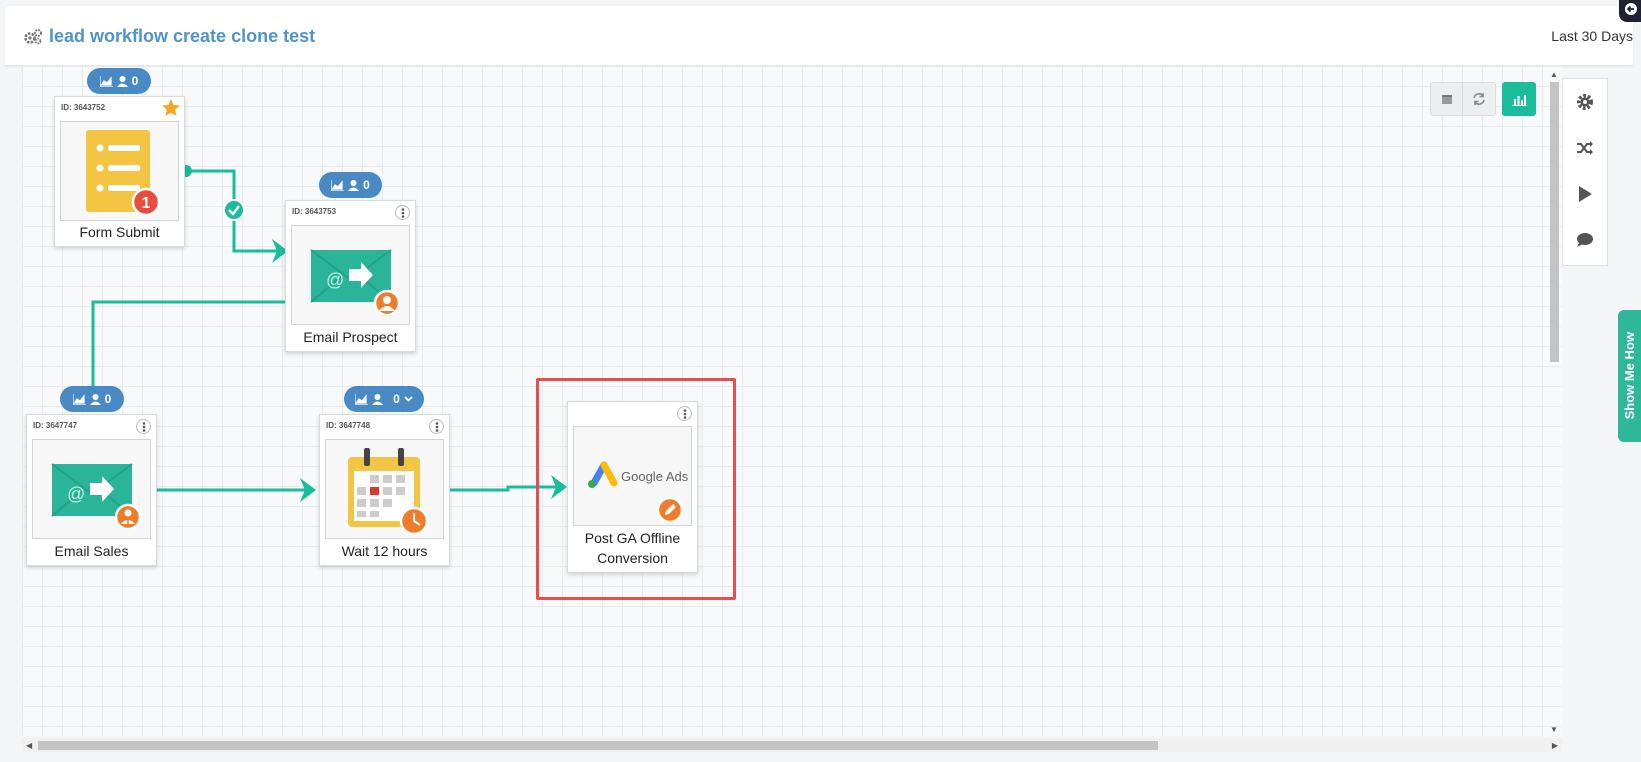 This screenshot has width=1641, height=762. I want to click on connector-prospect-to-sales, so click(188, 349).